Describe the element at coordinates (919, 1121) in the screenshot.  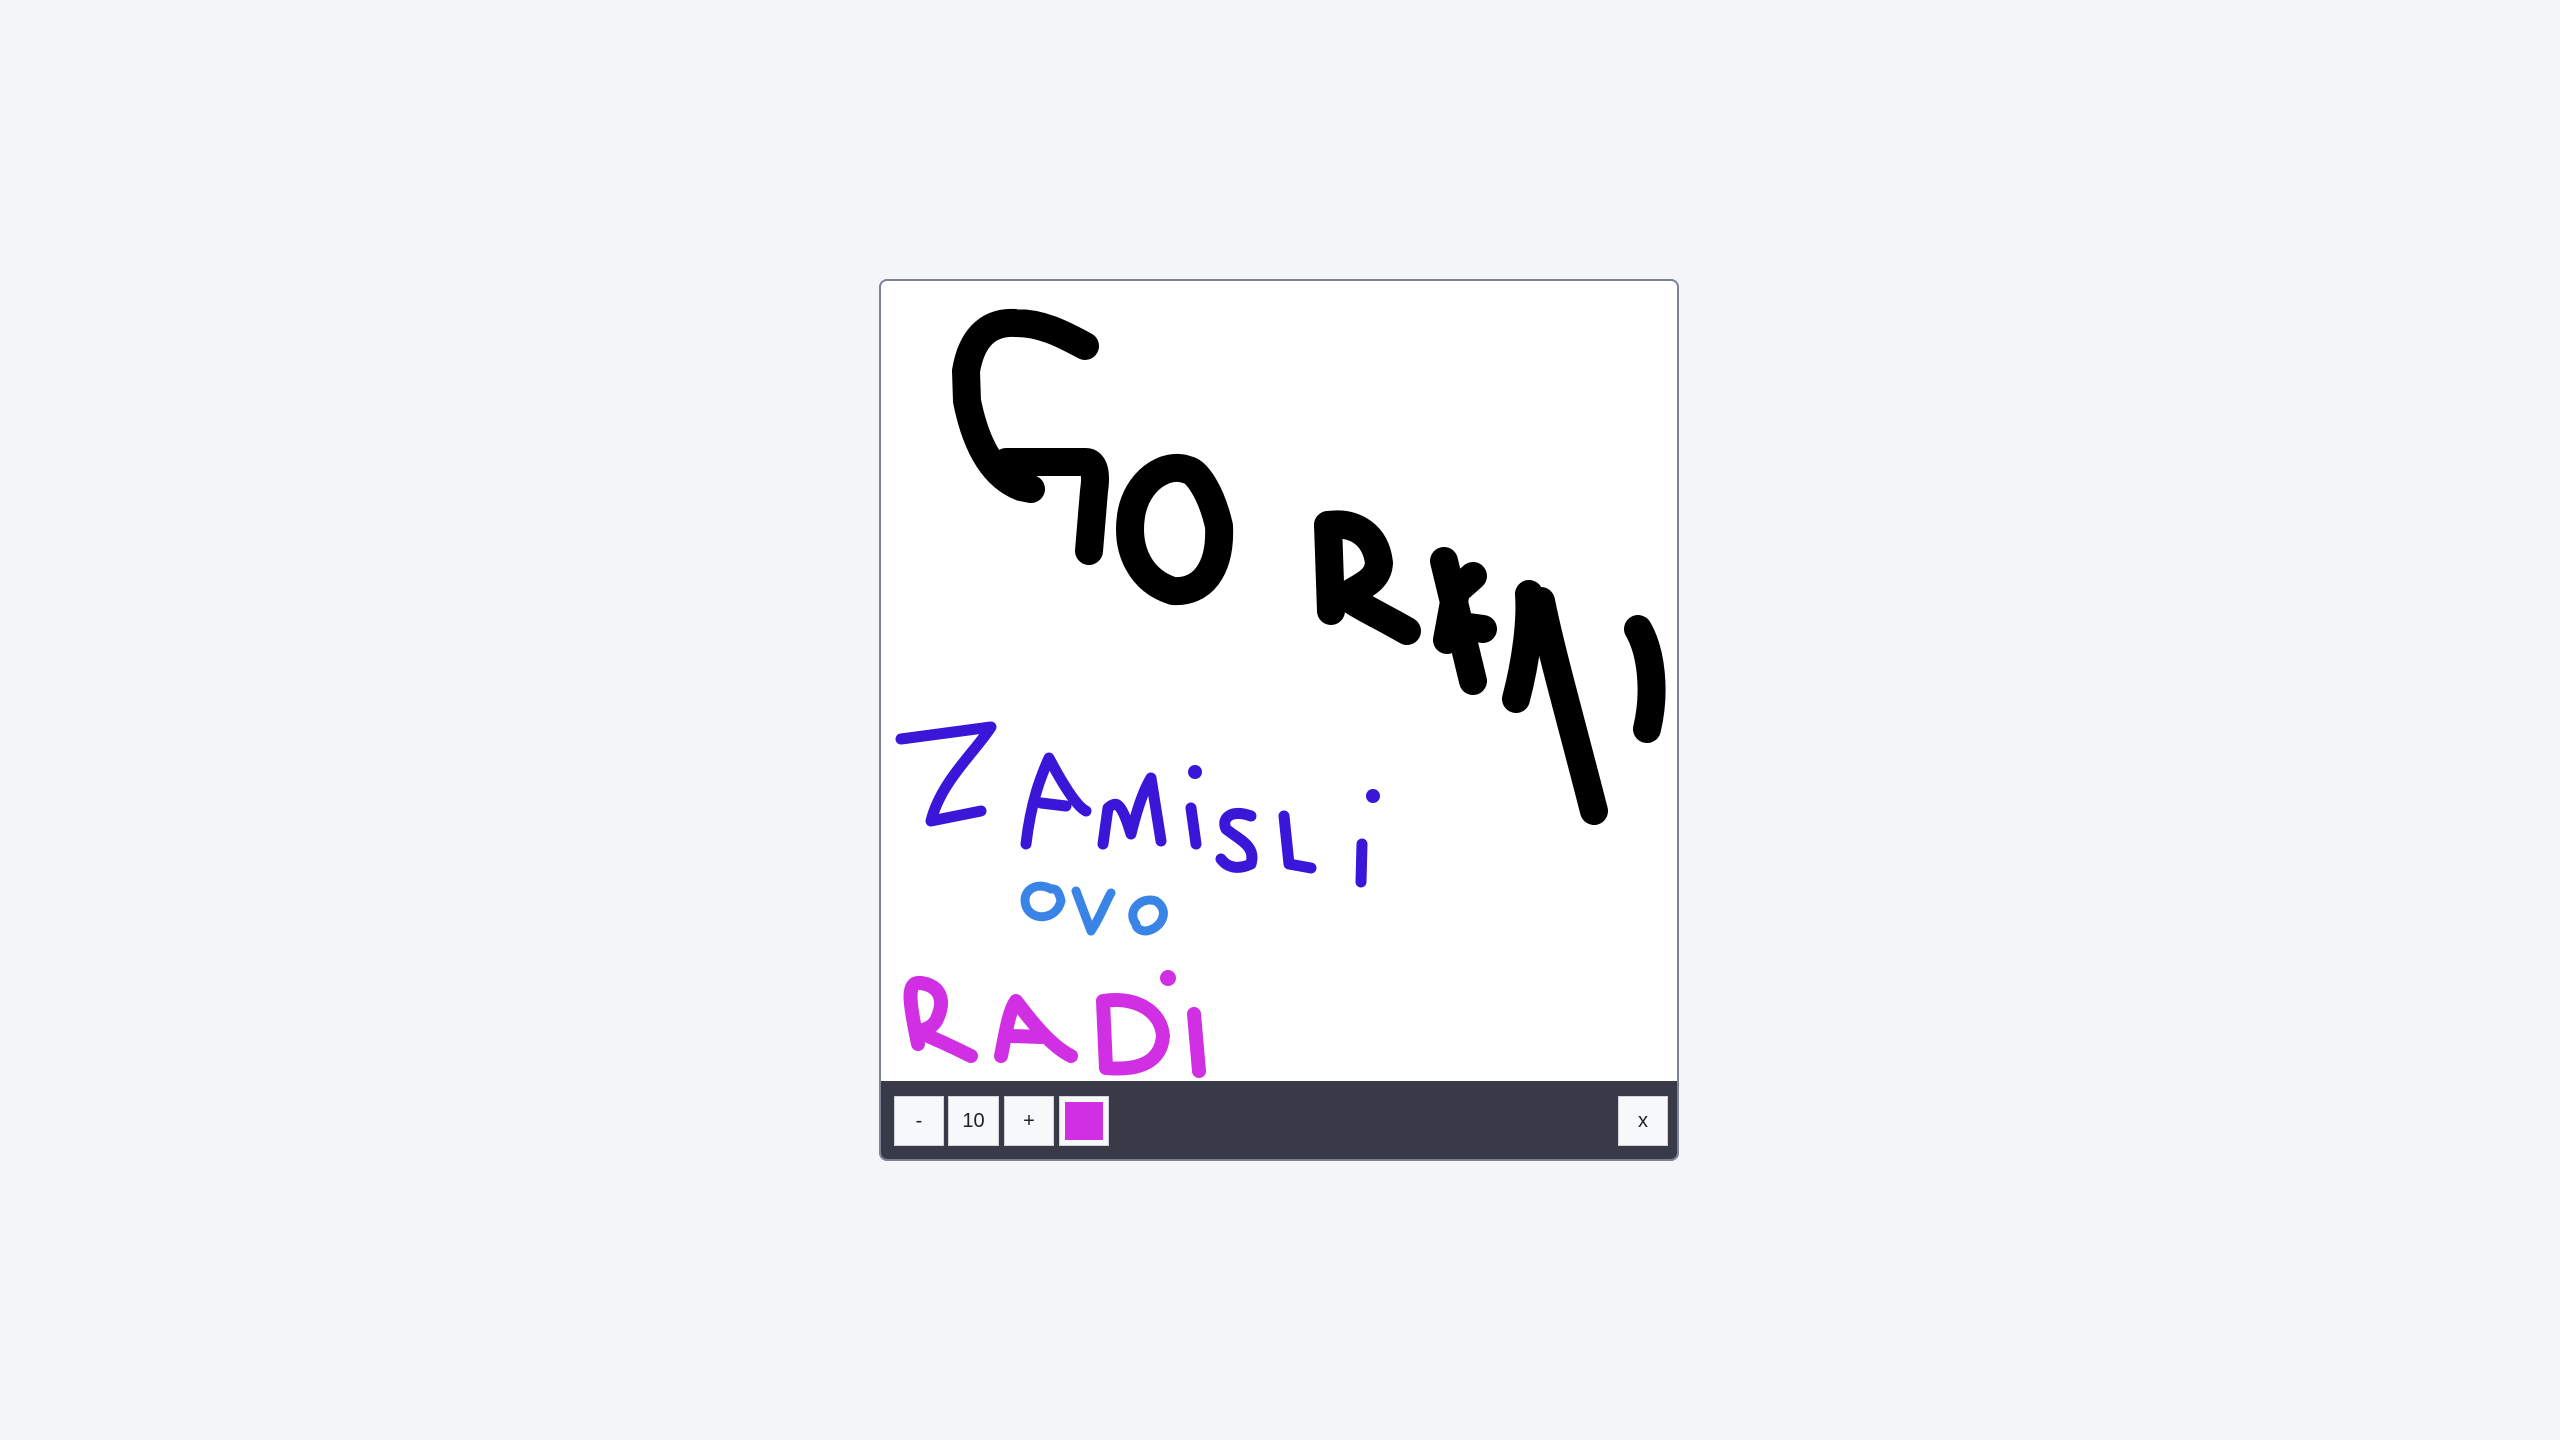
I see `decrease-brush-button: -` at that location.